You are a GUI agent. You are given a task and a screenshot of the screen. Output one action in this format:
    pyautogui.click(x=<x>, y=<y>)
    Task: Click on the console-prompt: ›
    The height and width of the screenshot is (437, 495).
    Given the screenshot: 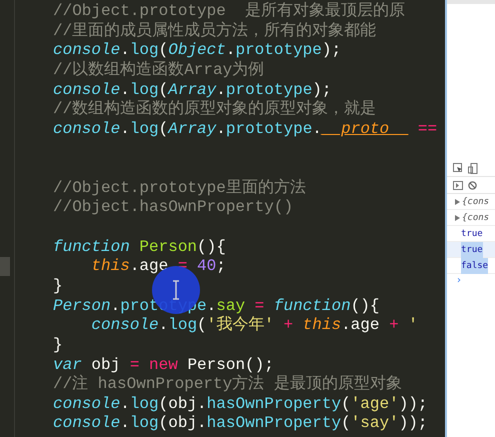 What is the action you would take?
    pyautogui.click(x=455, y=281)
    